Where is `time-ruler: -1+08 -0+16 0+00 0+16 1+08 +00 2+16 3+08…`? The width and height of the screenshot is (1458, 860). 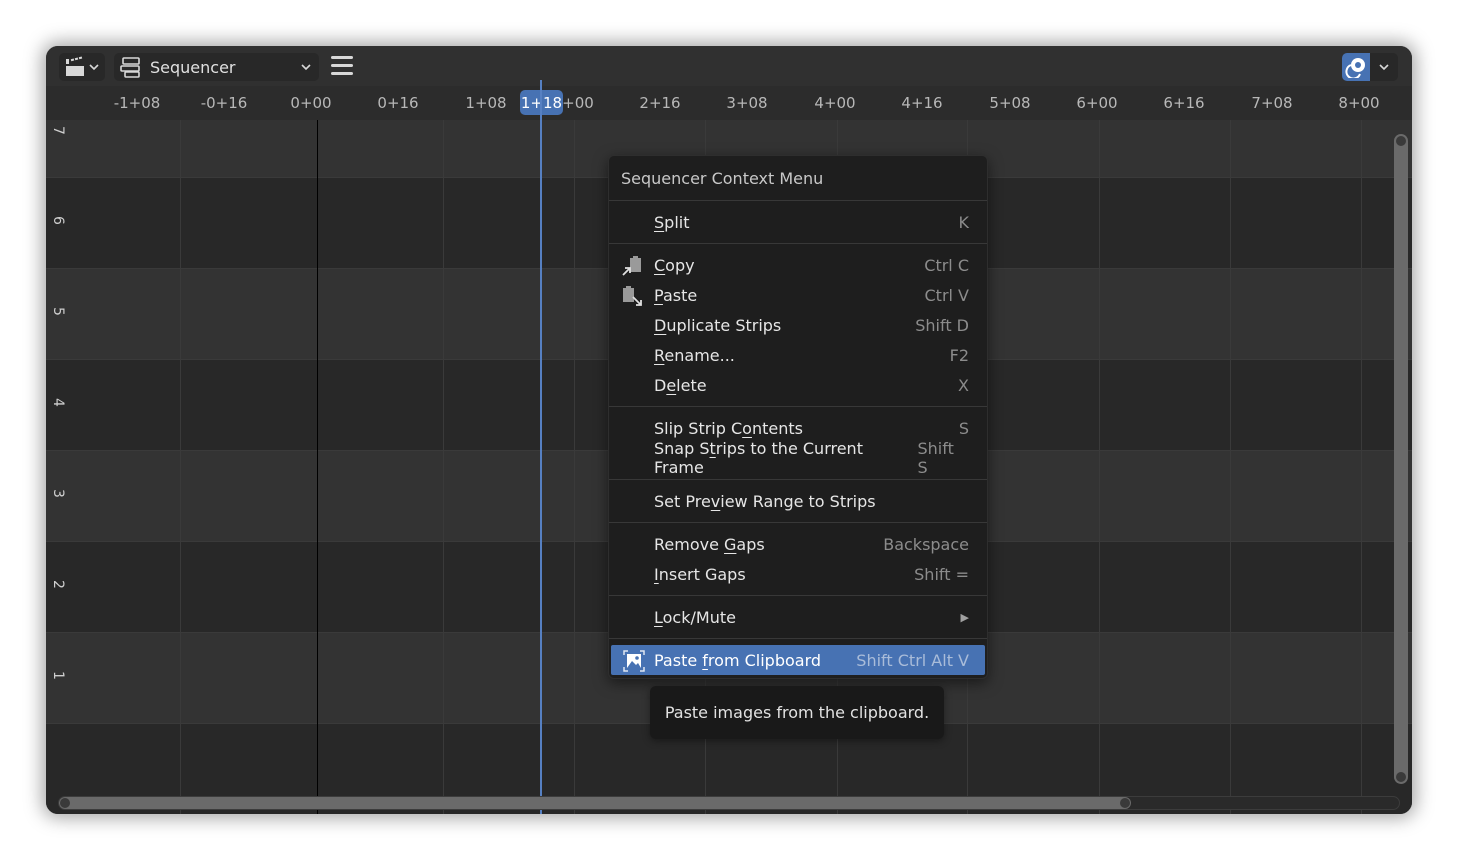
time-ruler: -1+08 -0+16 0+00 0+16 1+08 +00 2+16 3+08… is located at coordinates (729, 103).